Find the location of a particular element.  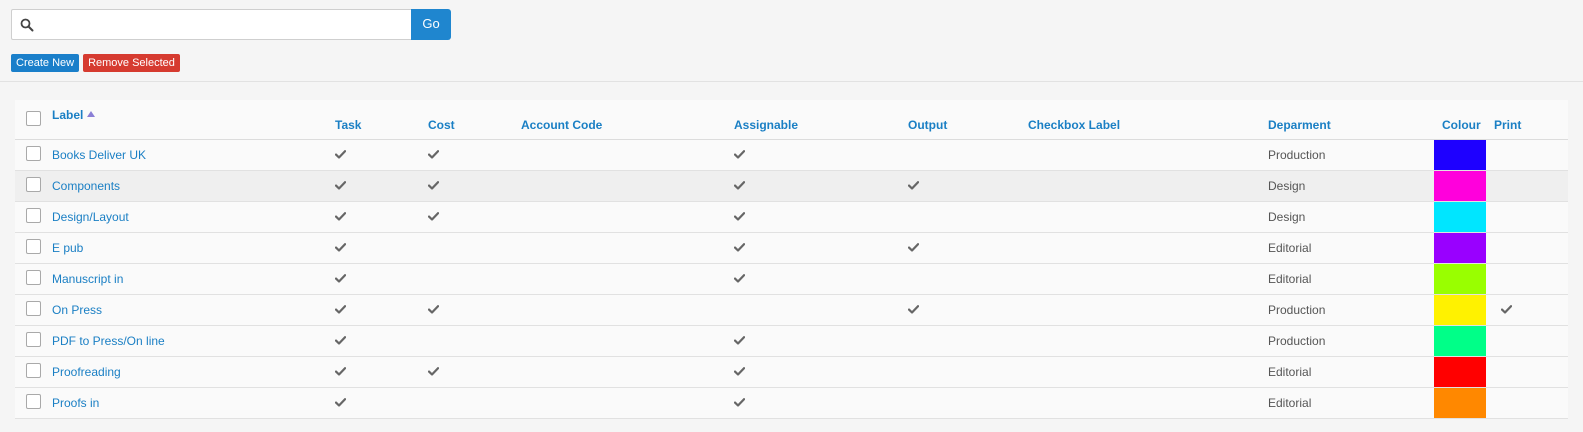

table-row: Manuscript in Editorial is located at coordinates (791, 279).